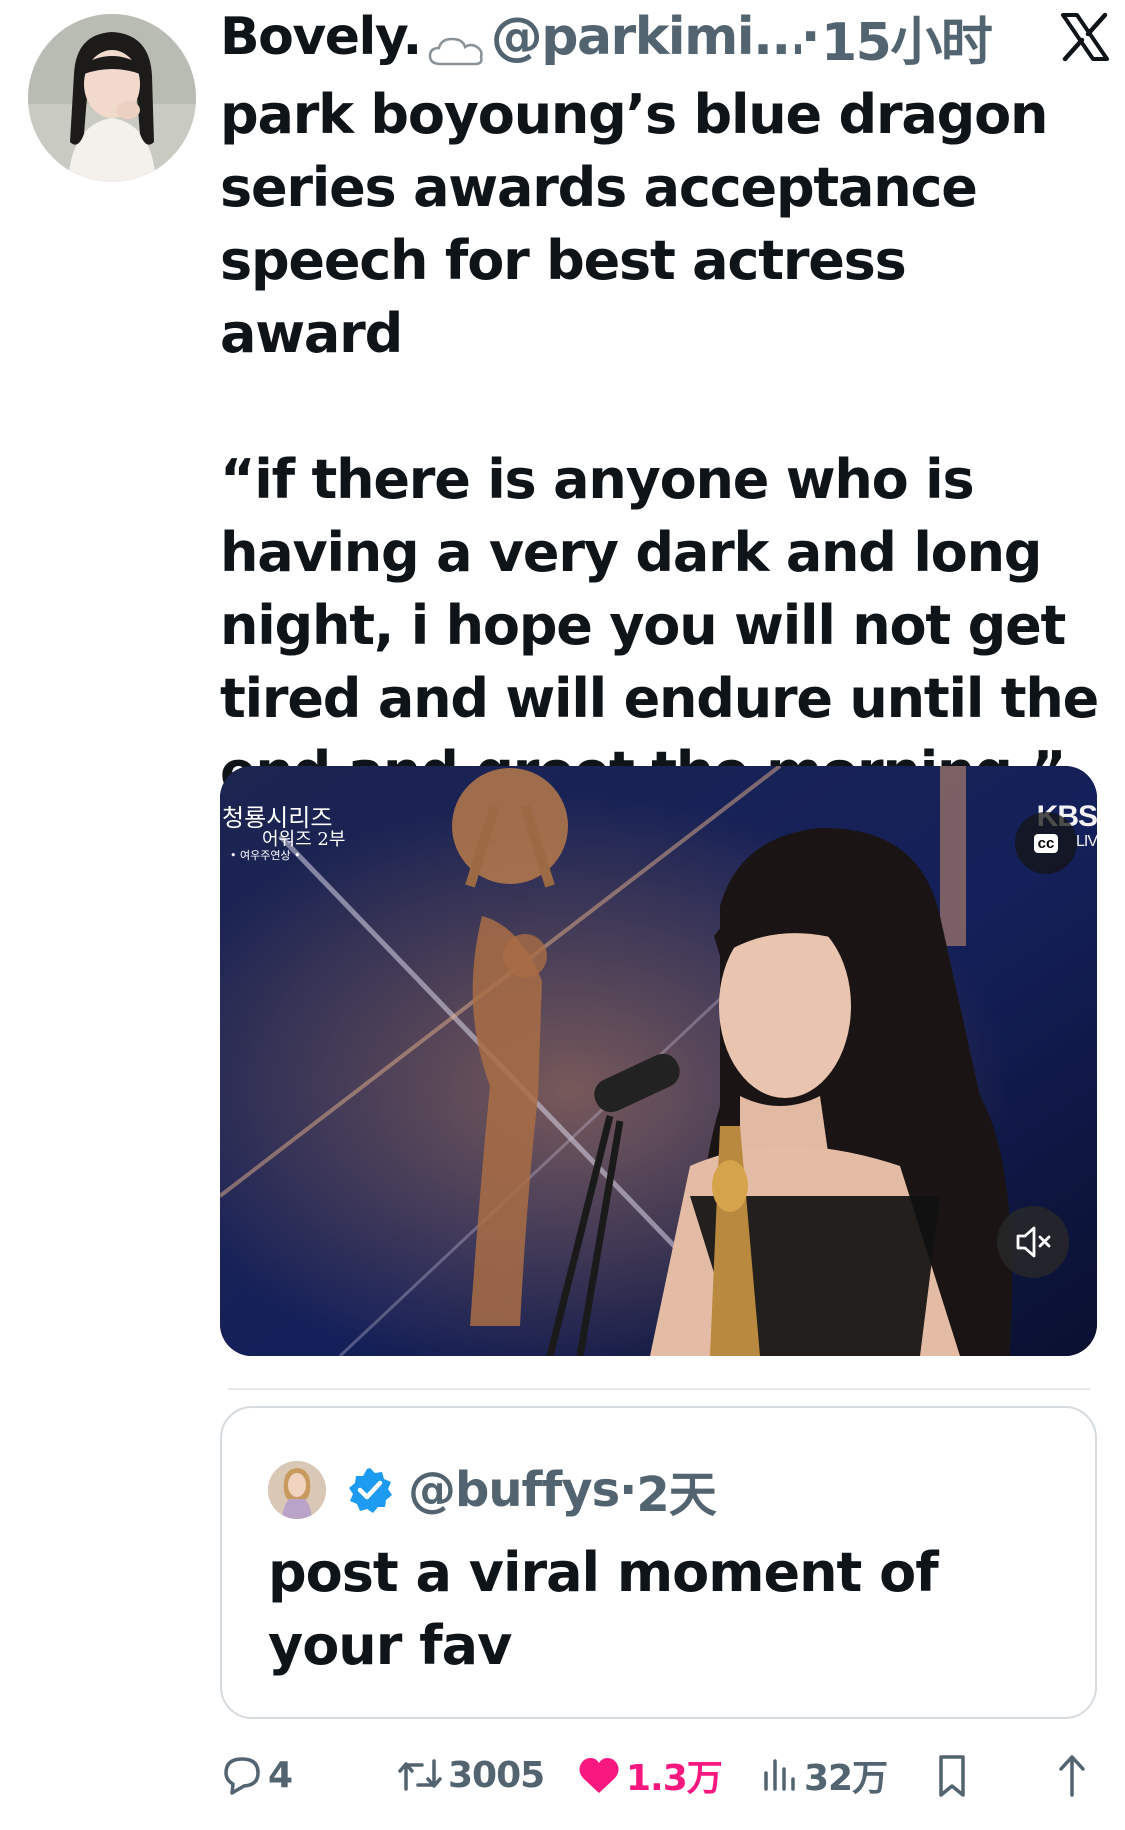  What do you see at coordinates (779, 1775) in the screenshot?
I see `views-chart-icon` at bounding box center [779, 1775].